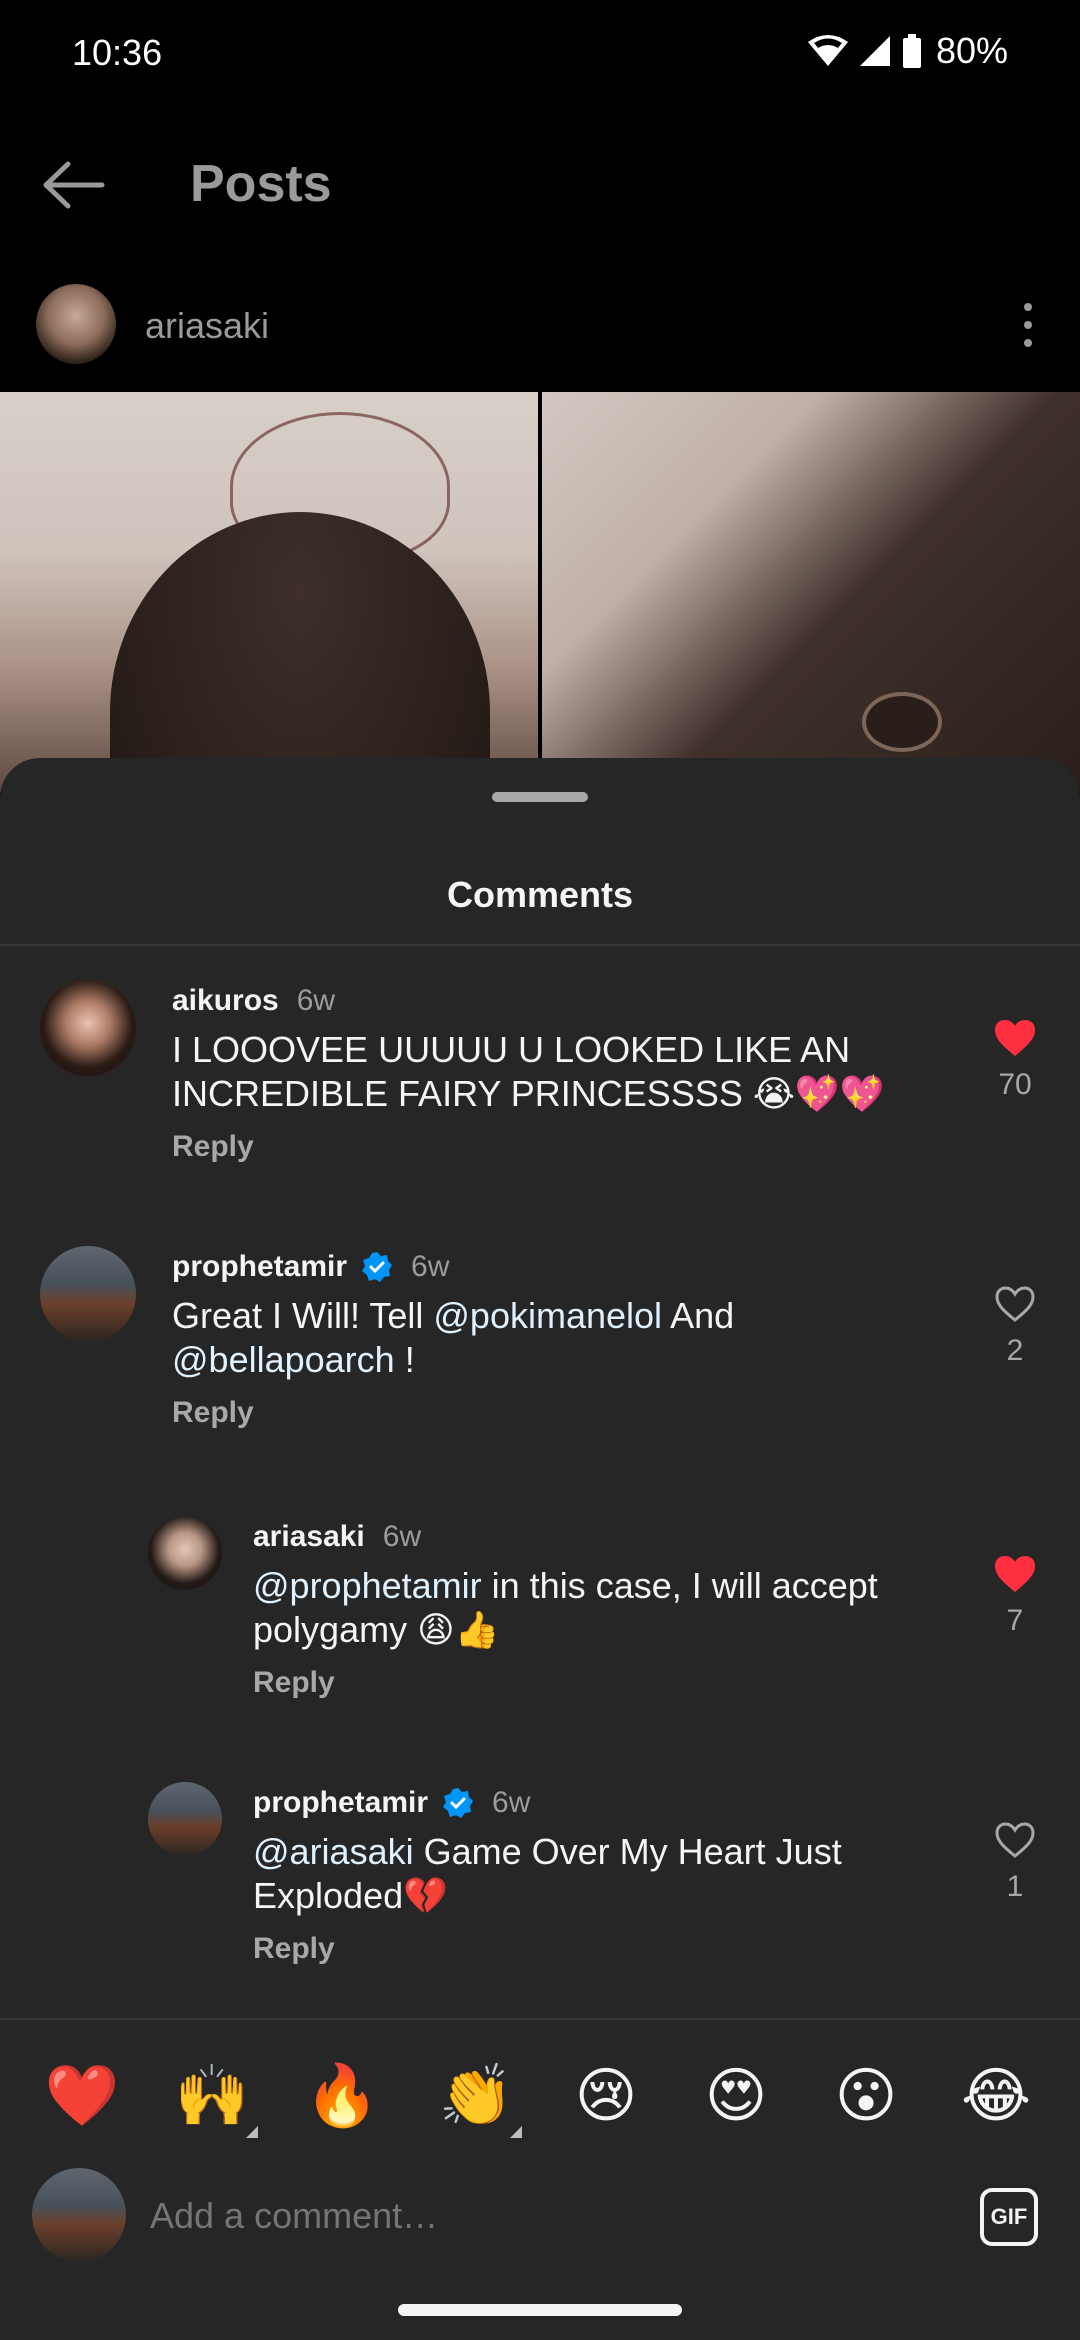 Image resolution: width=1080 pixels, height=2340 pixels. Describe the element at coordinates (309, 1537) in the screenshot. I see `comment-username: ariasaki` at that location.